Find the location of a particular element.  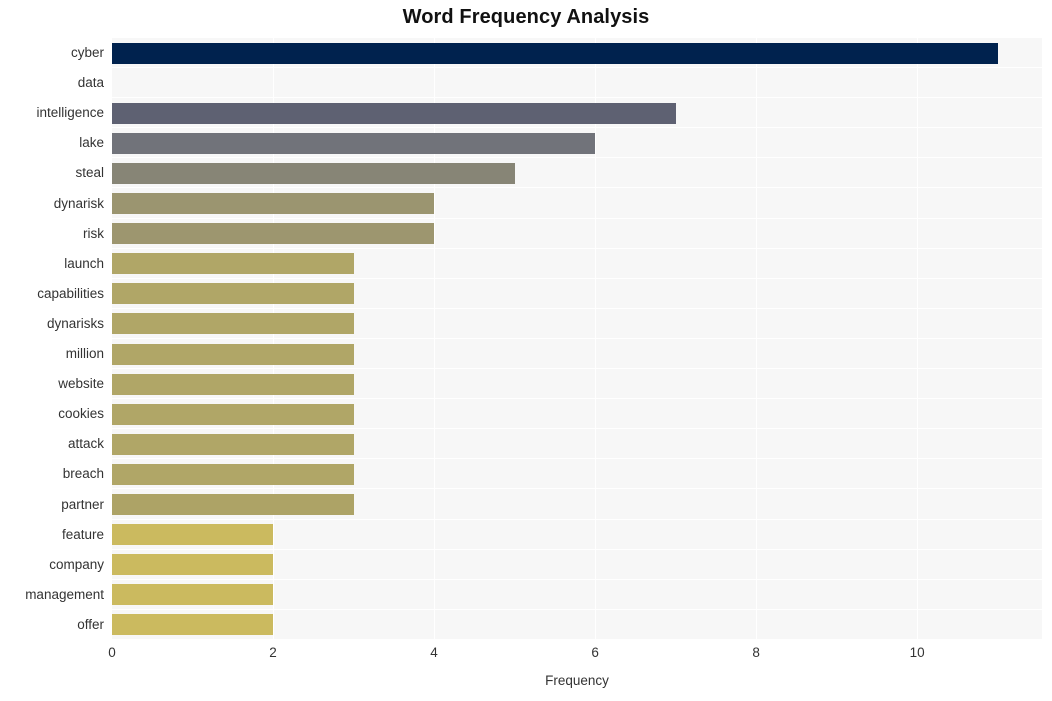

bar-million is located at coordinates (233, 354).